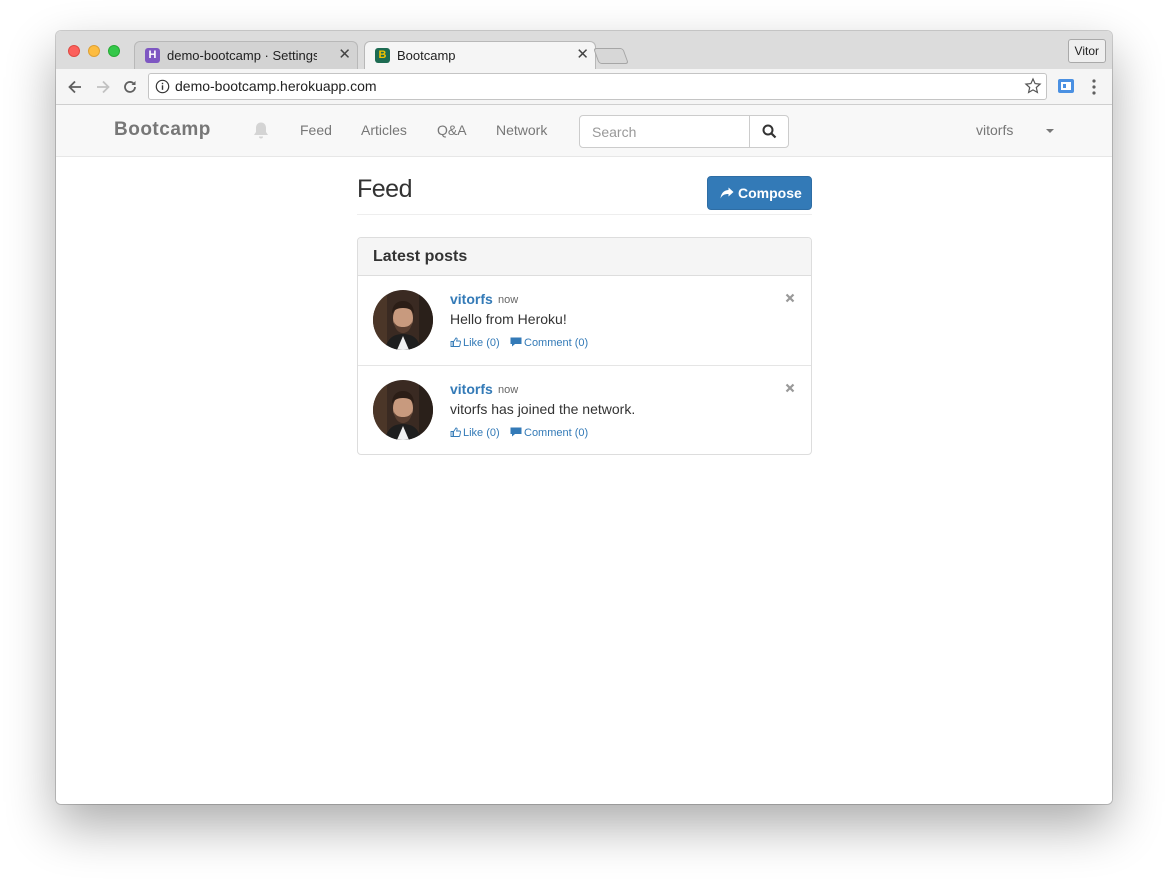 The width and height of the screenshot is (1168, 885). Describe the element at coordinates (994, 130) in the screenshot. I see `user-menu: vitorfs` at that location.